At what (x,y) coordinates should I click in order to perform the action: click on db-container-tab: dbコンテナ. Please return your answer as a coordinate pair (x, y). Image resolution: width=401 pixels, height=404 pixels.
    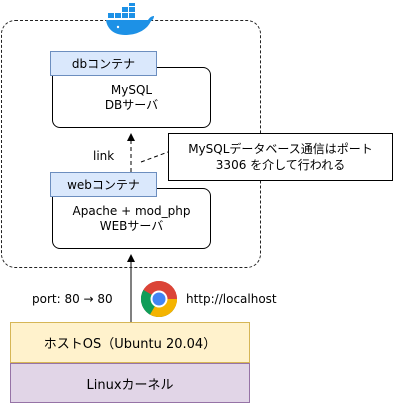
    Looking at the image, I should click on (103, 63).